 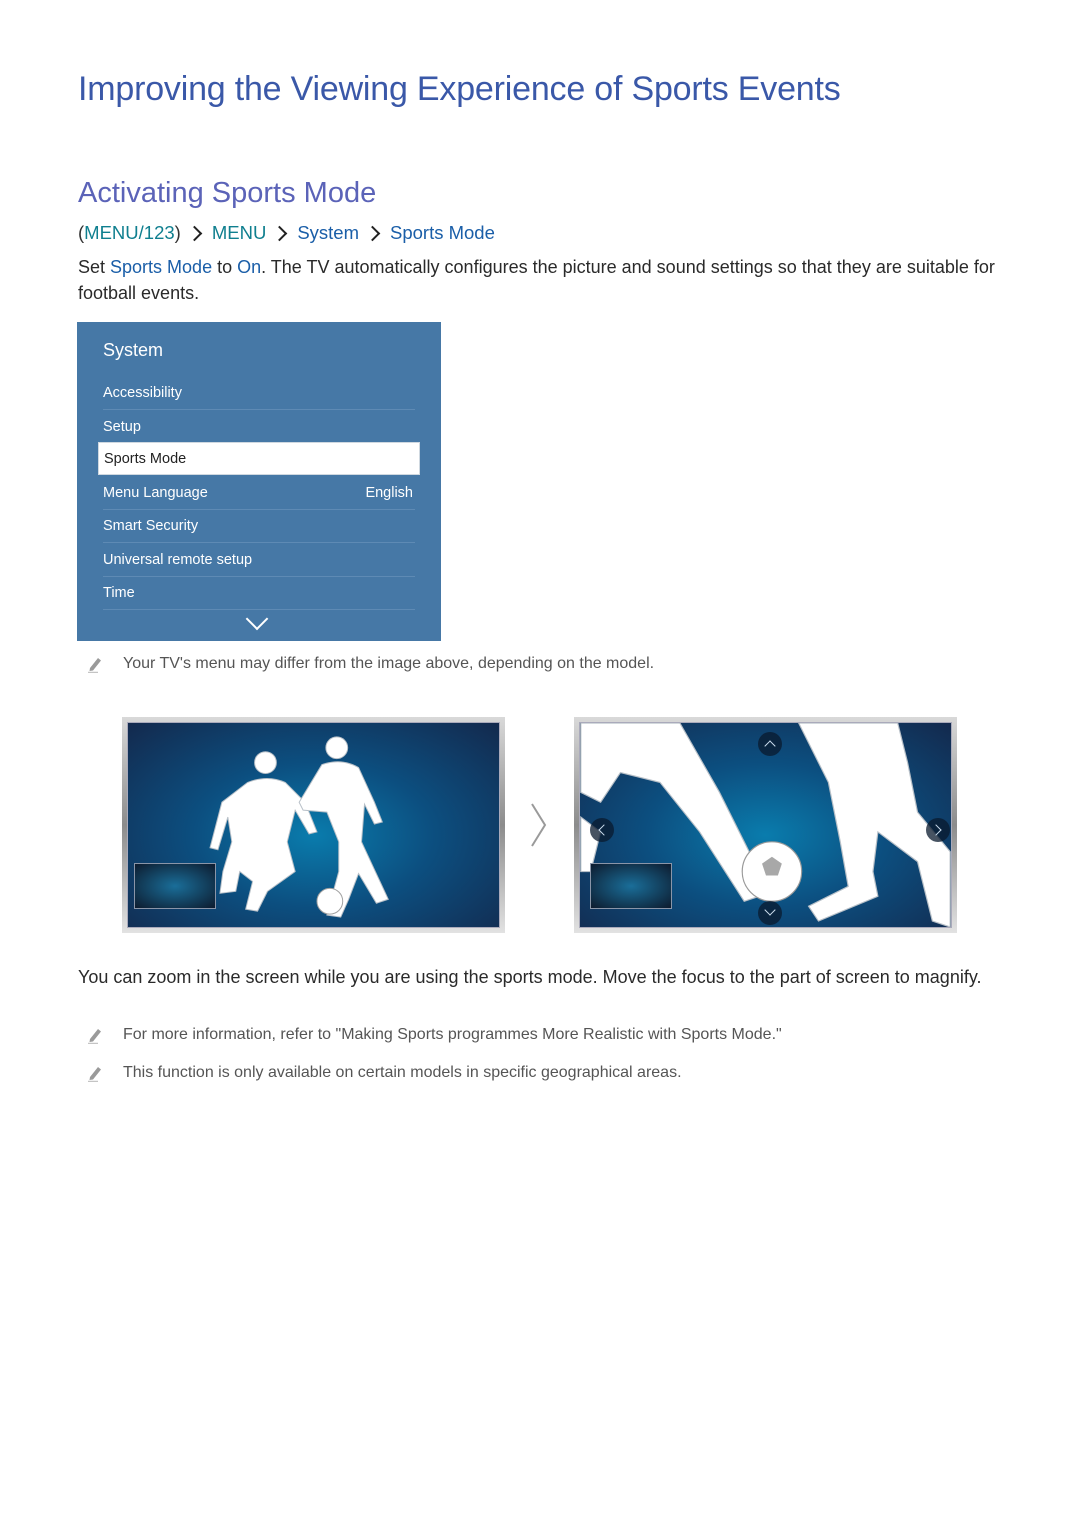 I want to click on menu-item-time: Time, so click(x=259, y=593).